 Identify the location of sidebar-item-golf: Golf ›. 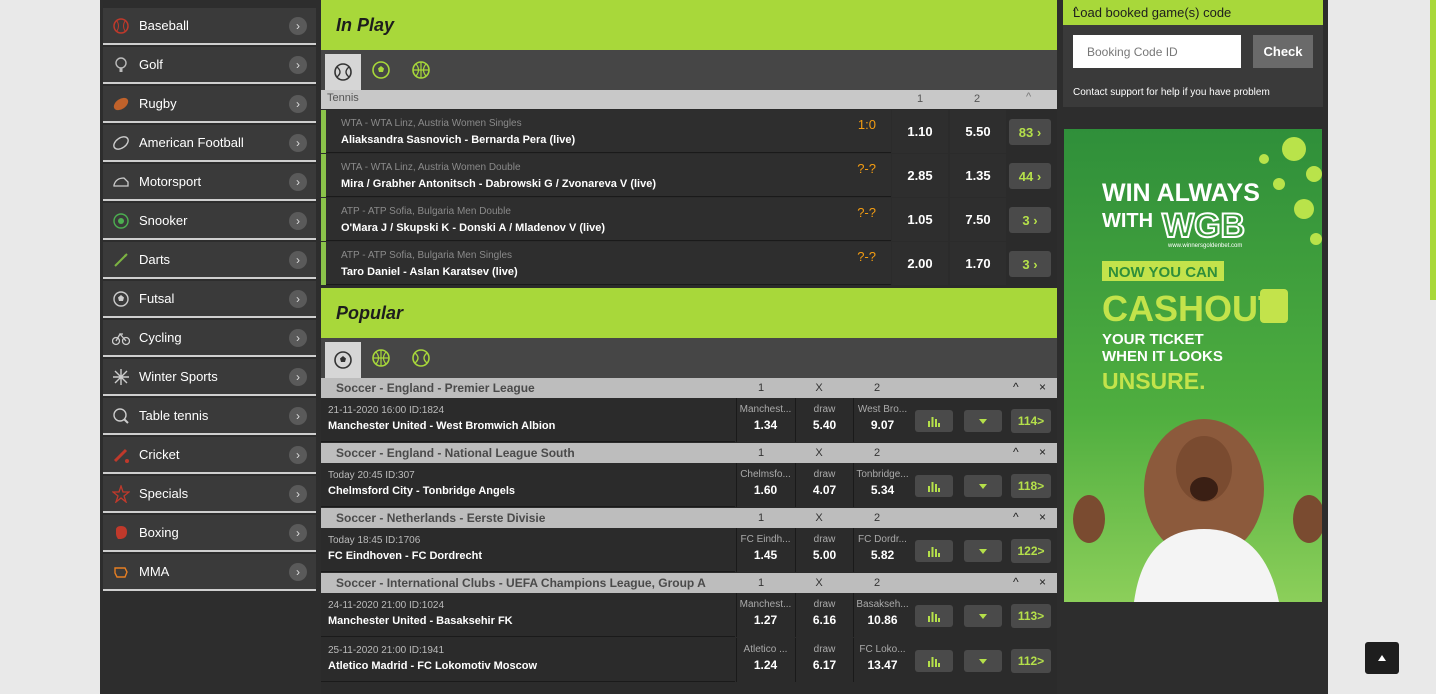
(209, 65).